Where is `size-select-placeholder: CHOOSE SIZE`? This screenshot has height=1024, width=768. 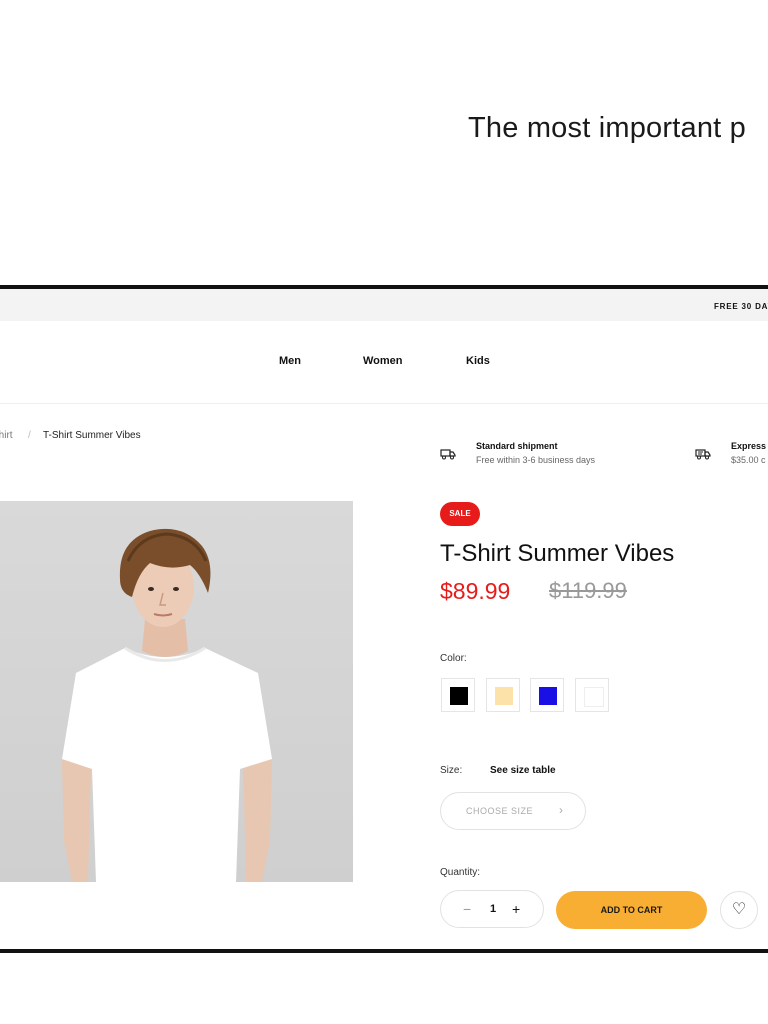 size-select-placeholder: CHOOSE SIZE is located at coordinates (500, 811).